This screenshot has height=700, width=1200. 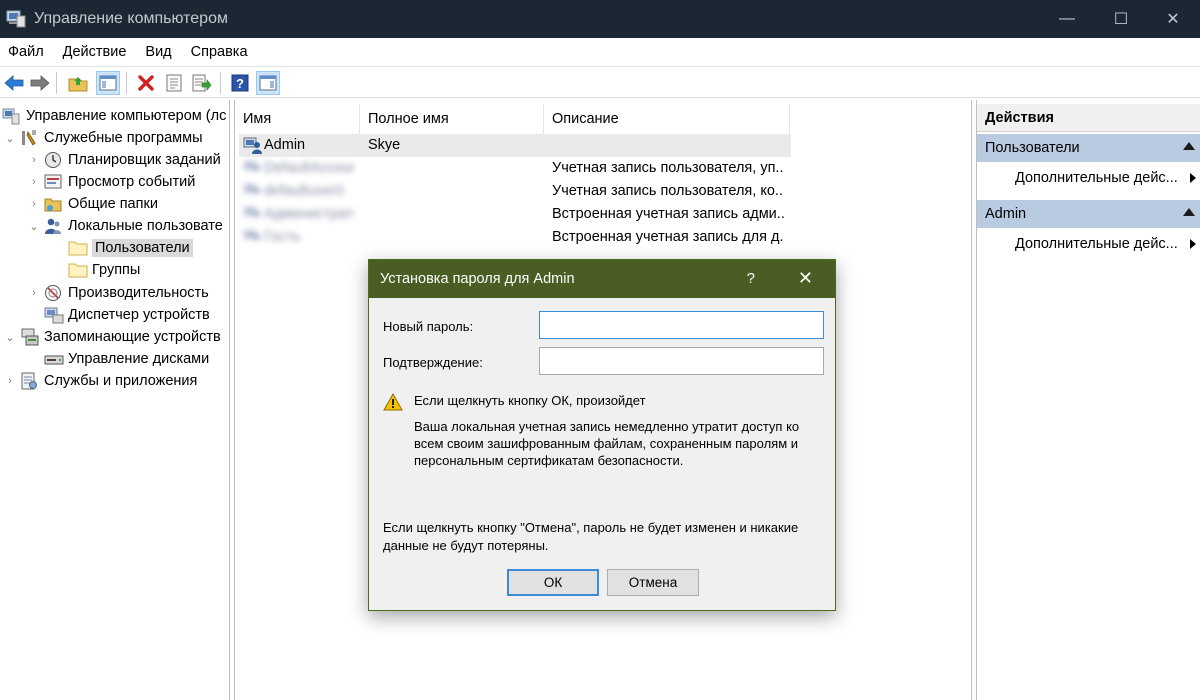 What do you see at coordinates (95, 52) in the screenshot?
I see `menu-action: Действие` at bounding box center [95, 52].